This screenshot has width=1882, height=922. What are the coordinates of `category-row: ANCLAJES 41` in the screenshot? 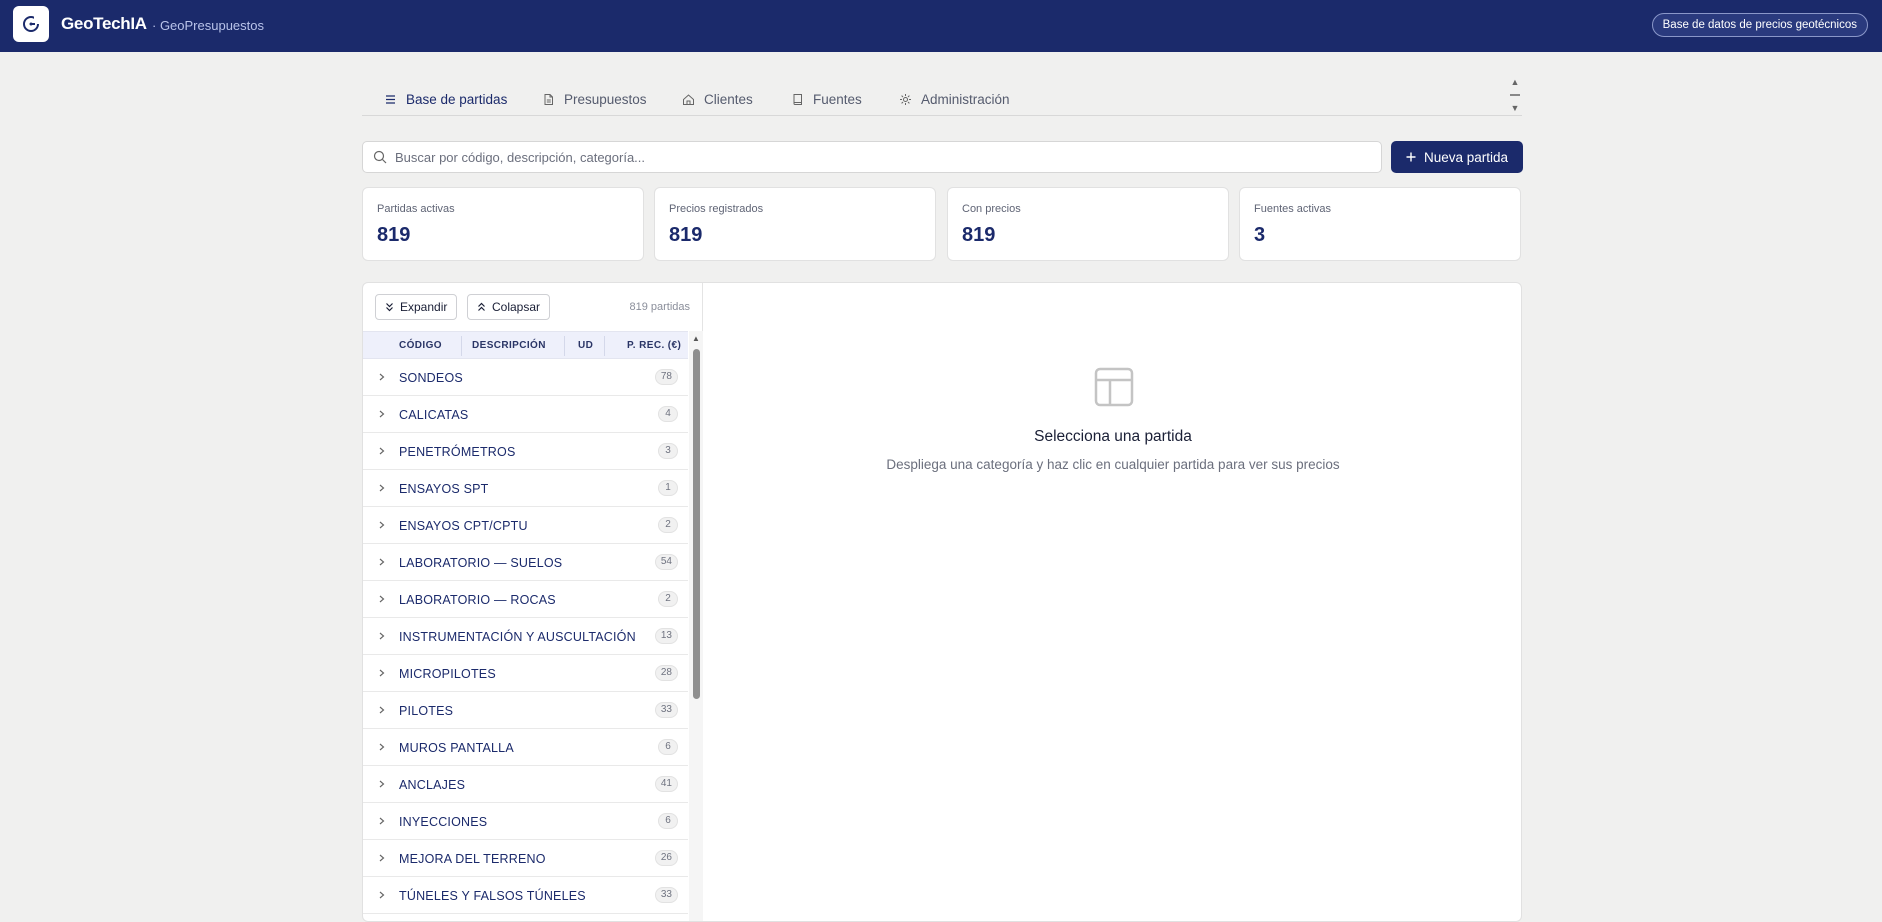 It's located at (525, 784).